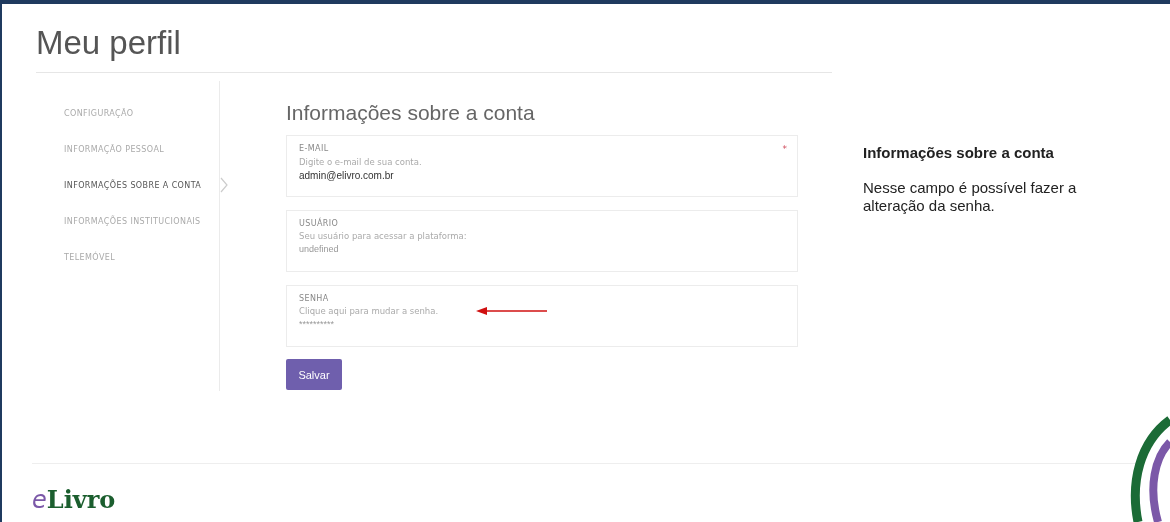  I want to click on nav-item: CONFIGURAÇÃO, so click(99, 113).